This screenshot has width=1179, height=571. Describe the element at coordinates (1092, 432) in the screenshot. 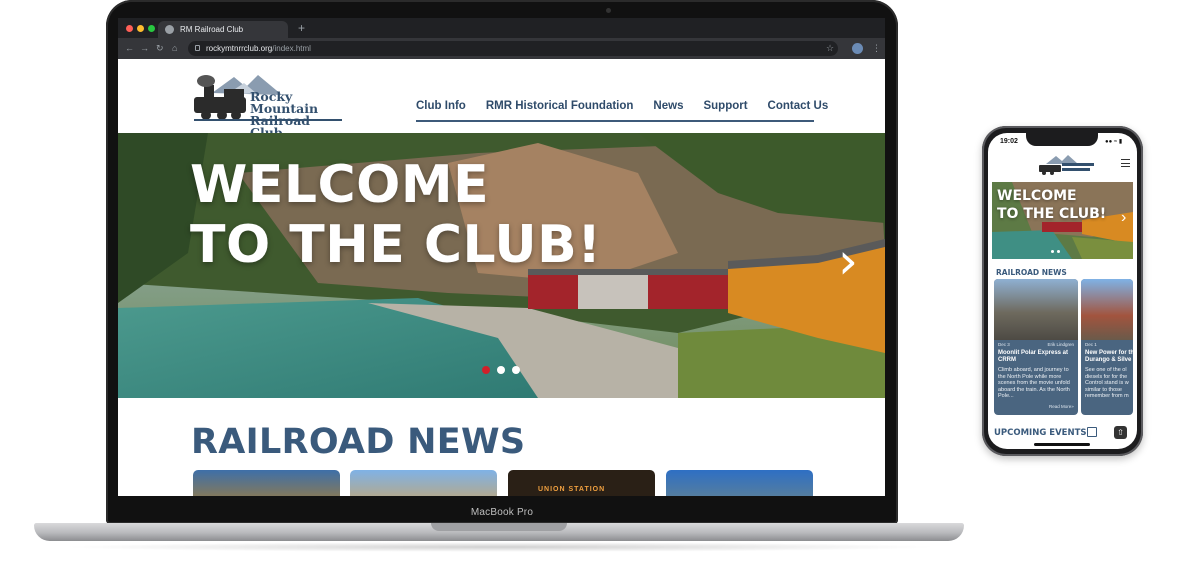

I see `calendar-icon` at that location.